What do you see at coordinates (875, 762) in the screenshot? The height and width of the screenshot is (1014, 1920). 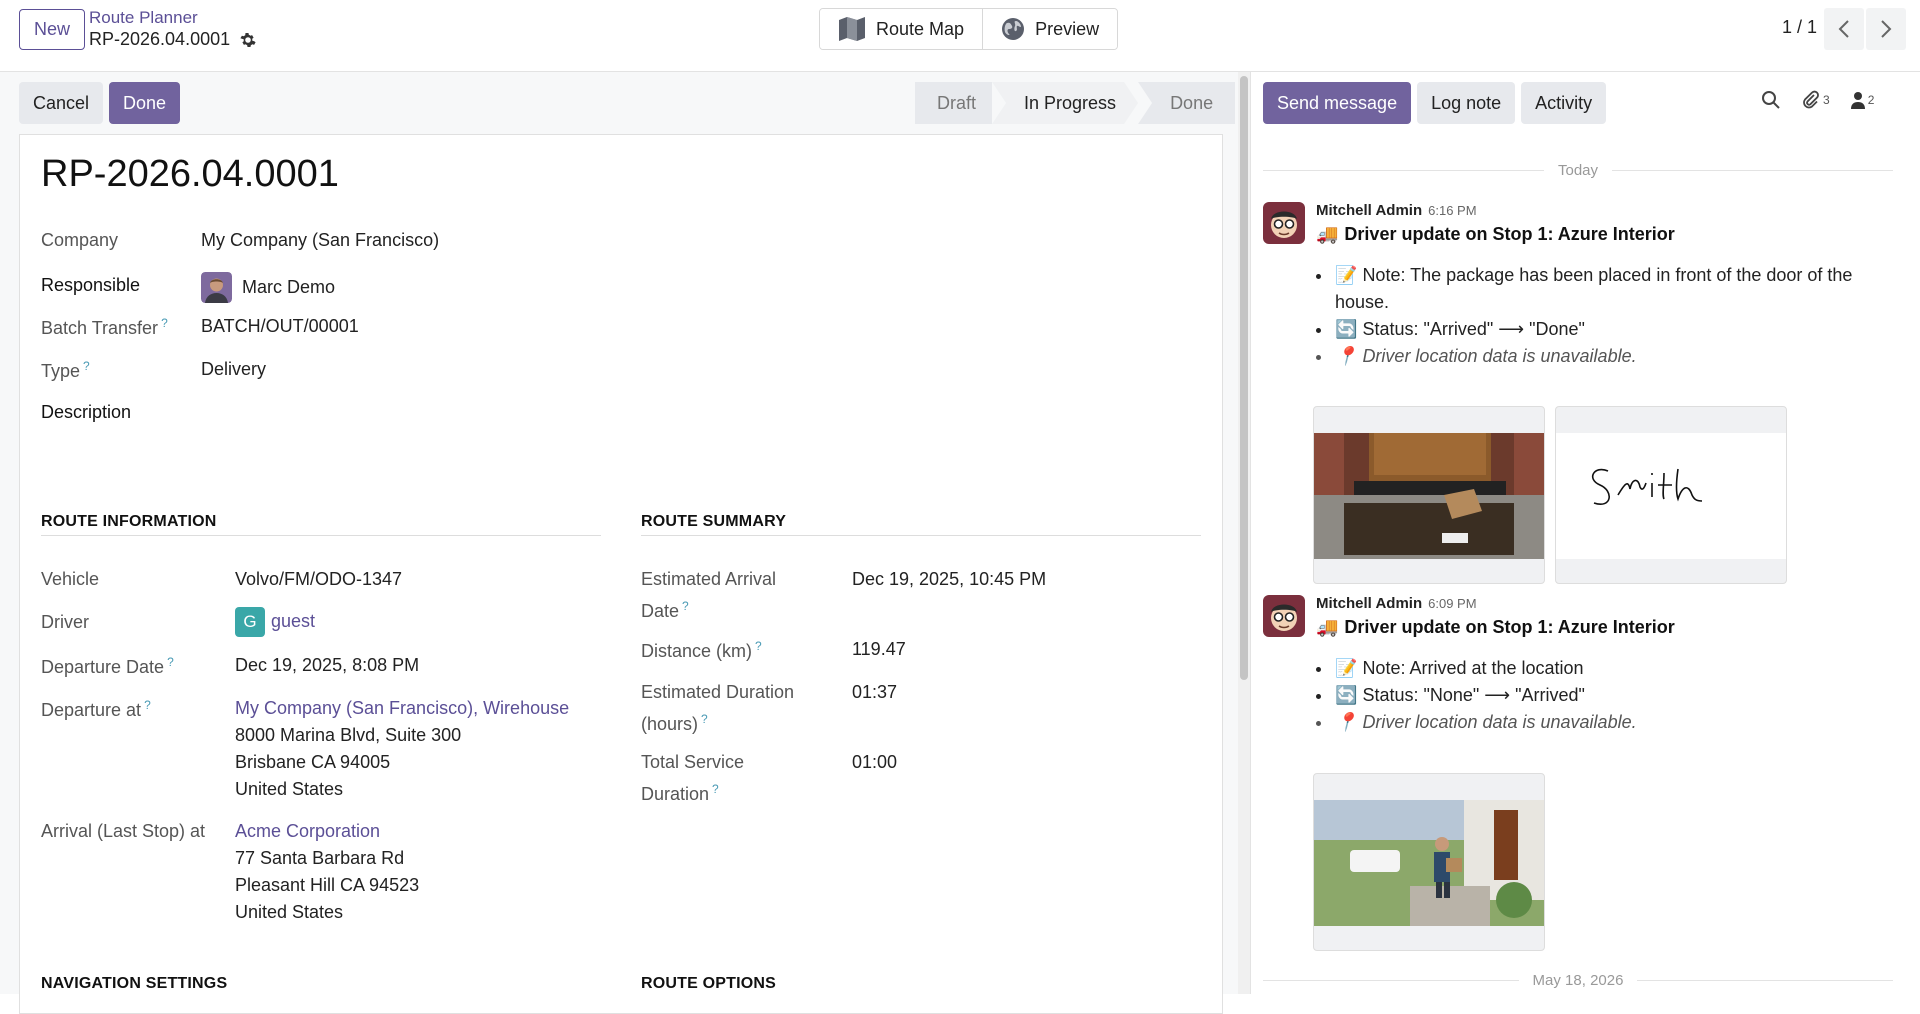 I see `service-duration-value: 01:00` at bounding box center [875, 762].